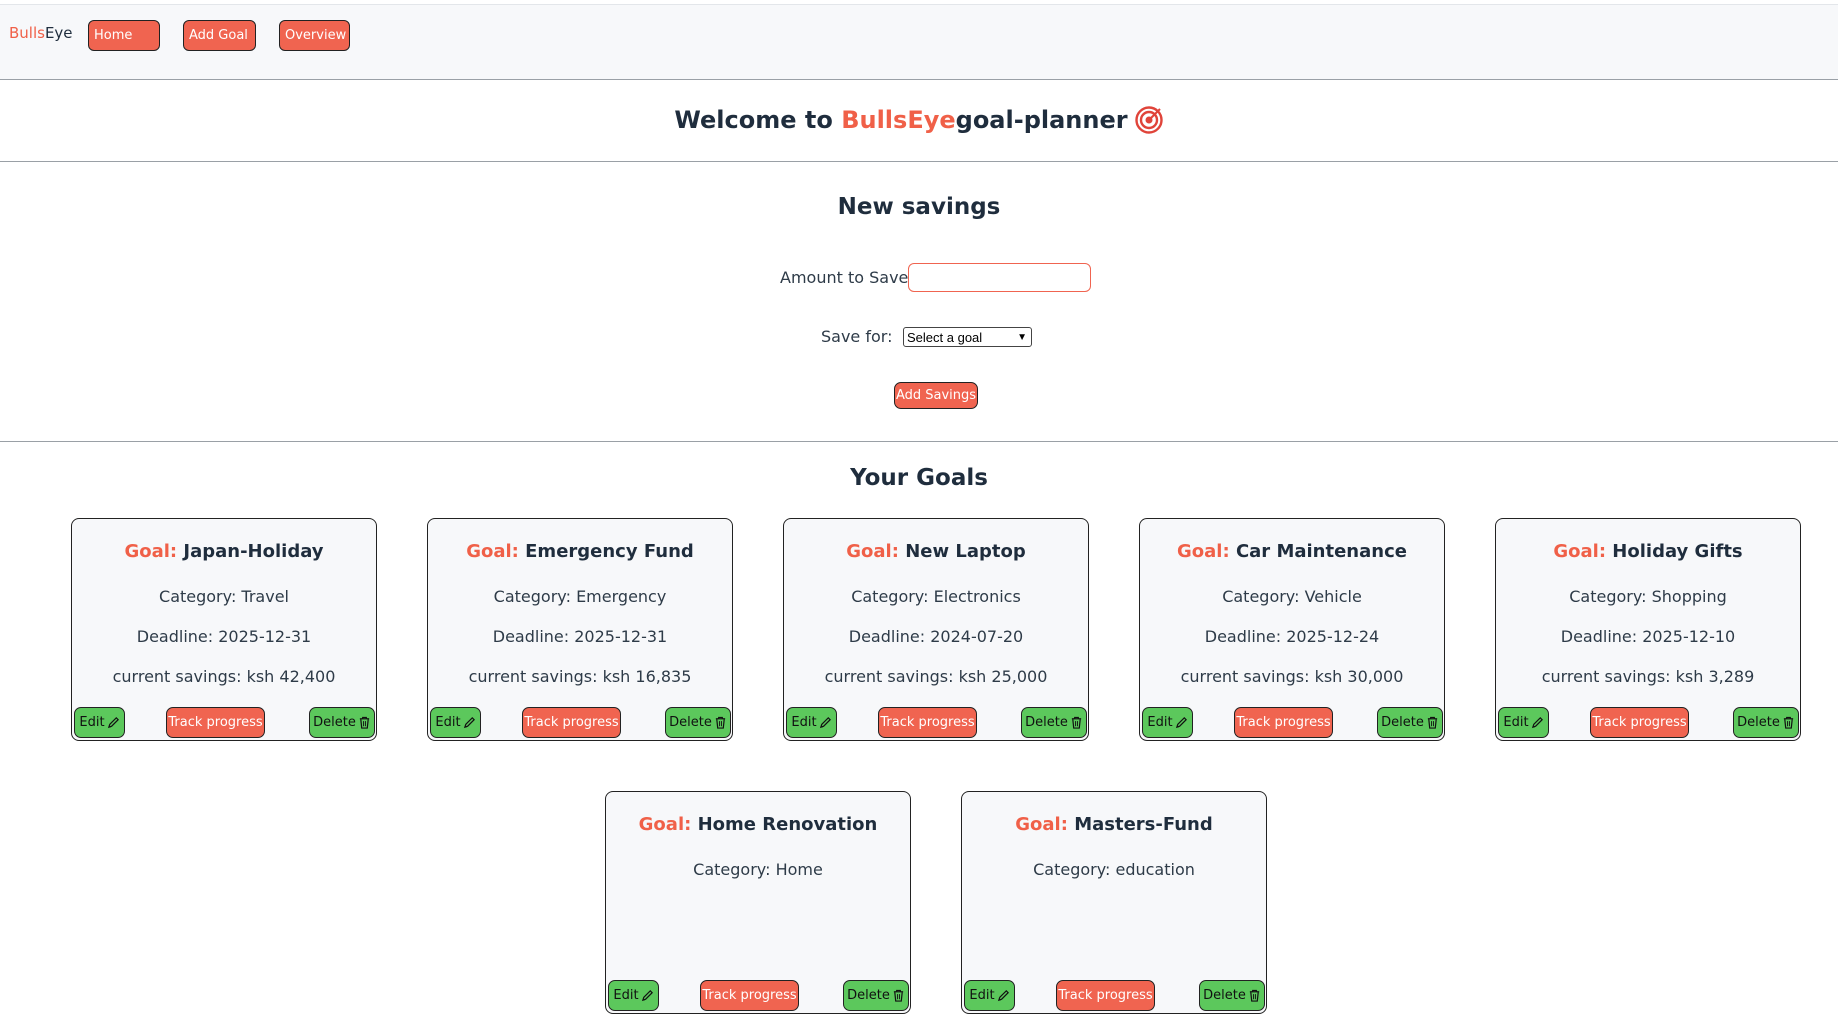  Describe the element at coordinates (1648, 636) in the screenshot. I see `goal-deadline: Deadline: 2025-12-10` at that location.